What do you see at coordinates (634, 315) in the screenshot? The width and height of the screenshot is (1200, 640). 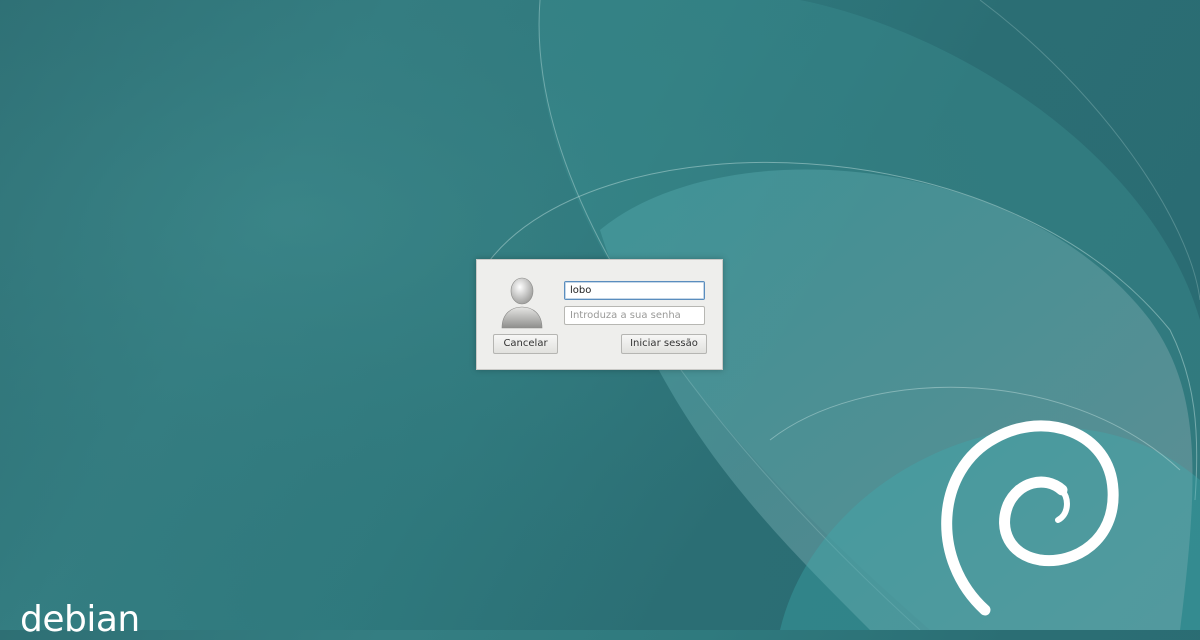 I see `password-field: Introduza a sua senha` at bounding box center [634, 315].